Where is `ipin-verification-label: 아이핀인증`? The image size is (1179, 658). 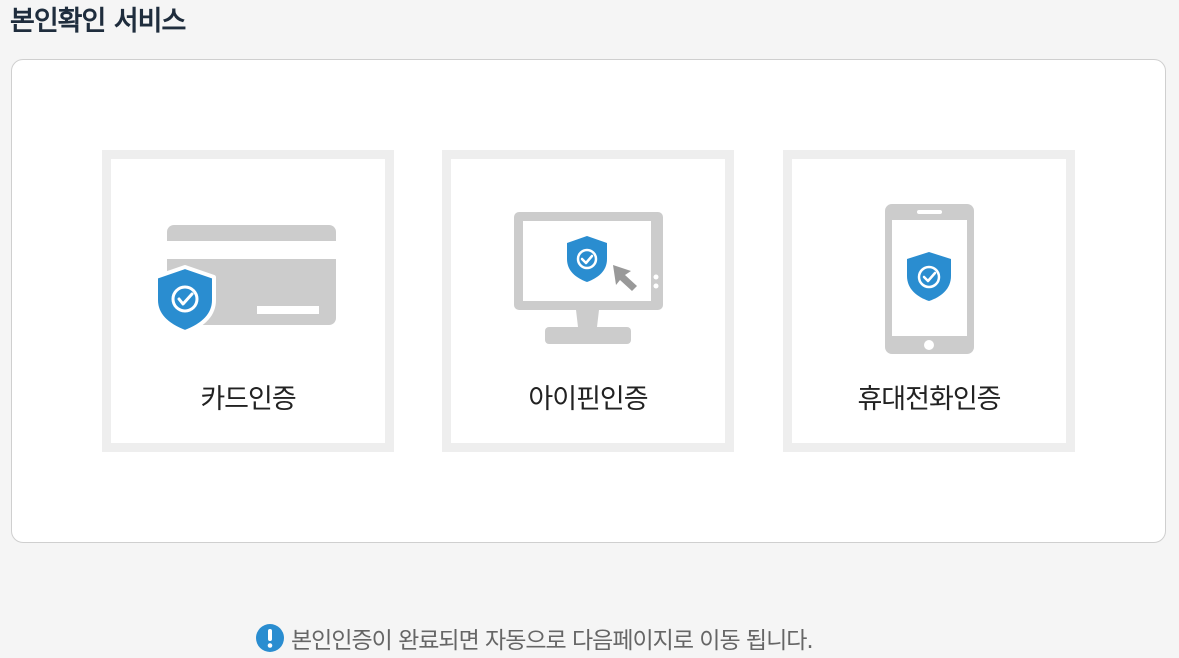 ipin-verification-label: 아이핀인증 is located at coordinates (588, 399).